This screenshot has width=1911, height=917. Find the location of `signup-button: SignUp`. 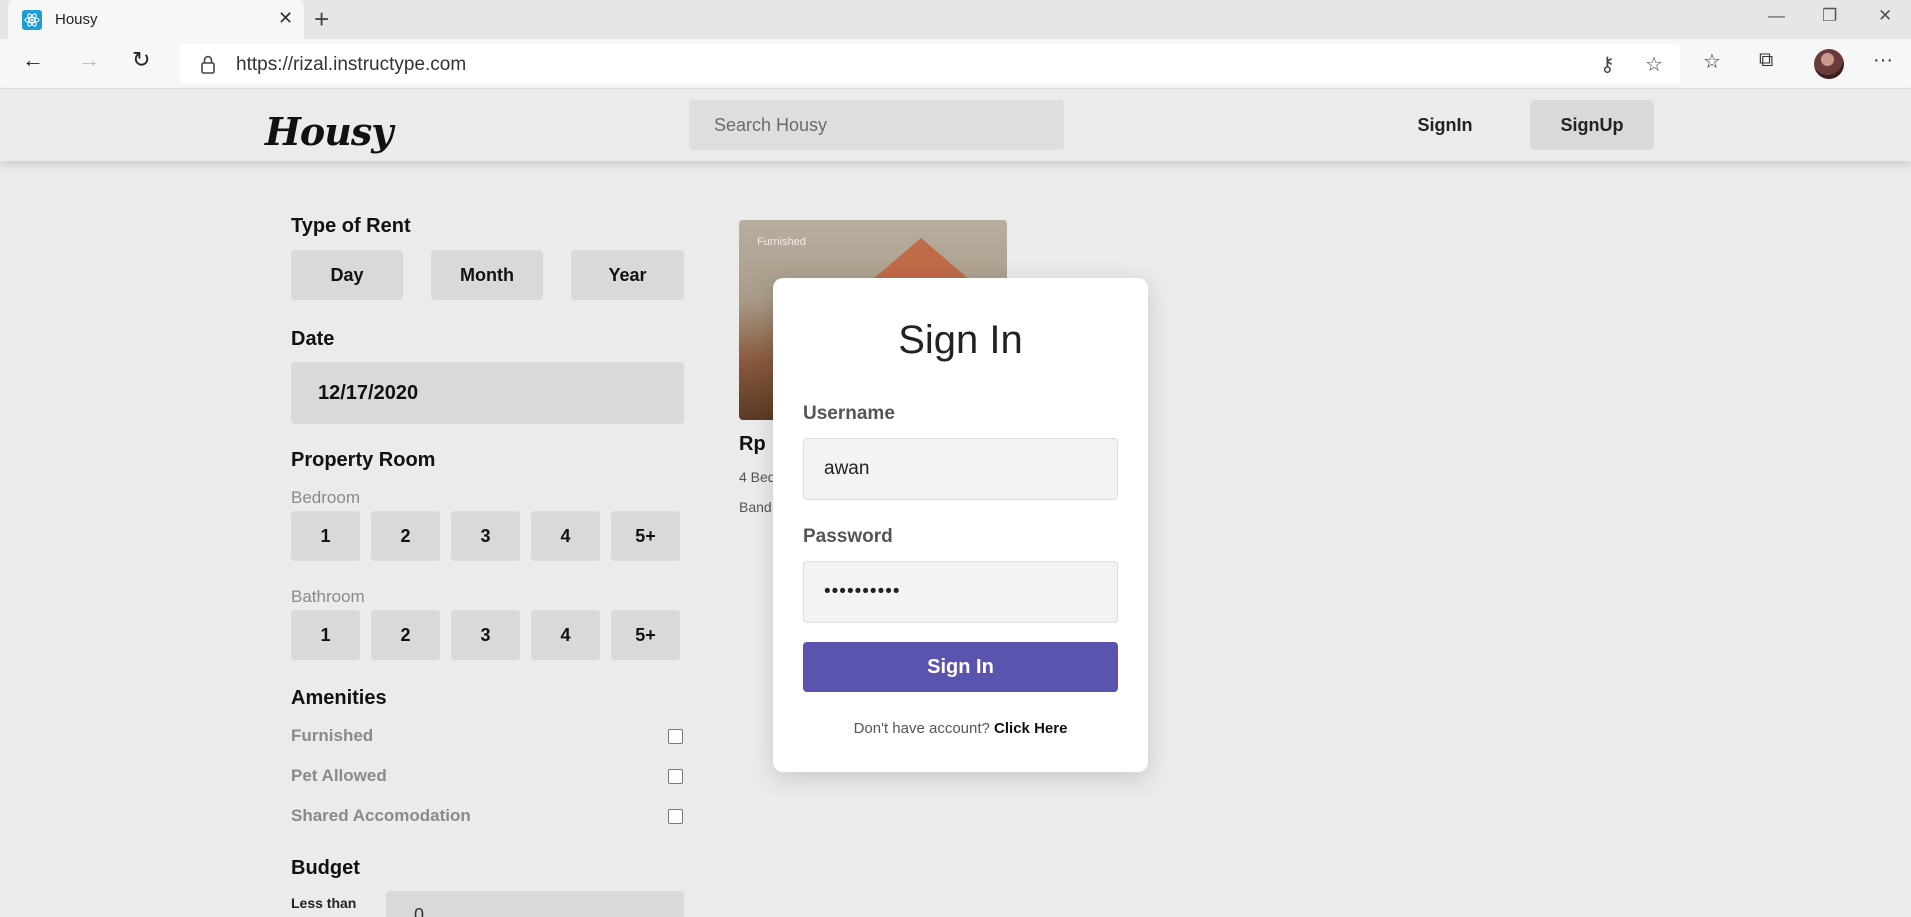

signup-button: SignUp is located at coordinates (1592, 125).